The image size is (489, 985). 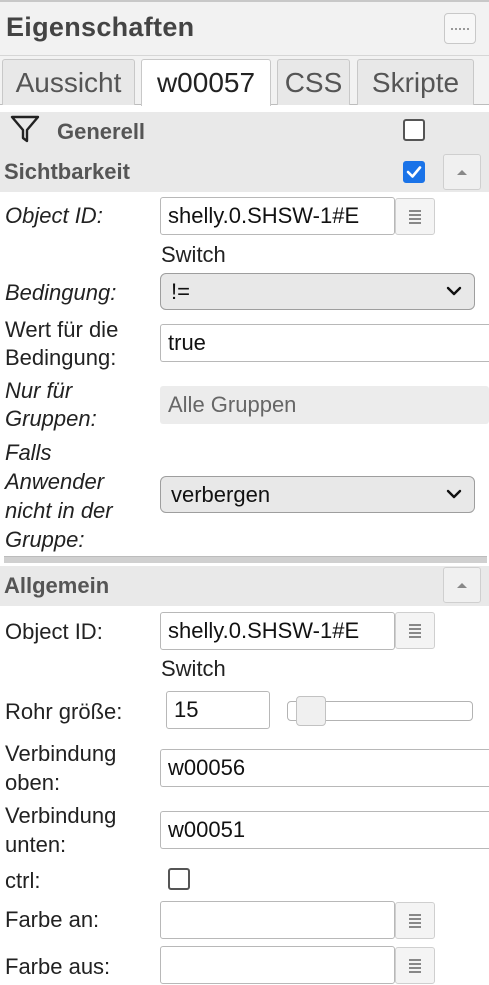 I want to click on verb-unten-label-line2: unten:, so click(x=36, y=844).